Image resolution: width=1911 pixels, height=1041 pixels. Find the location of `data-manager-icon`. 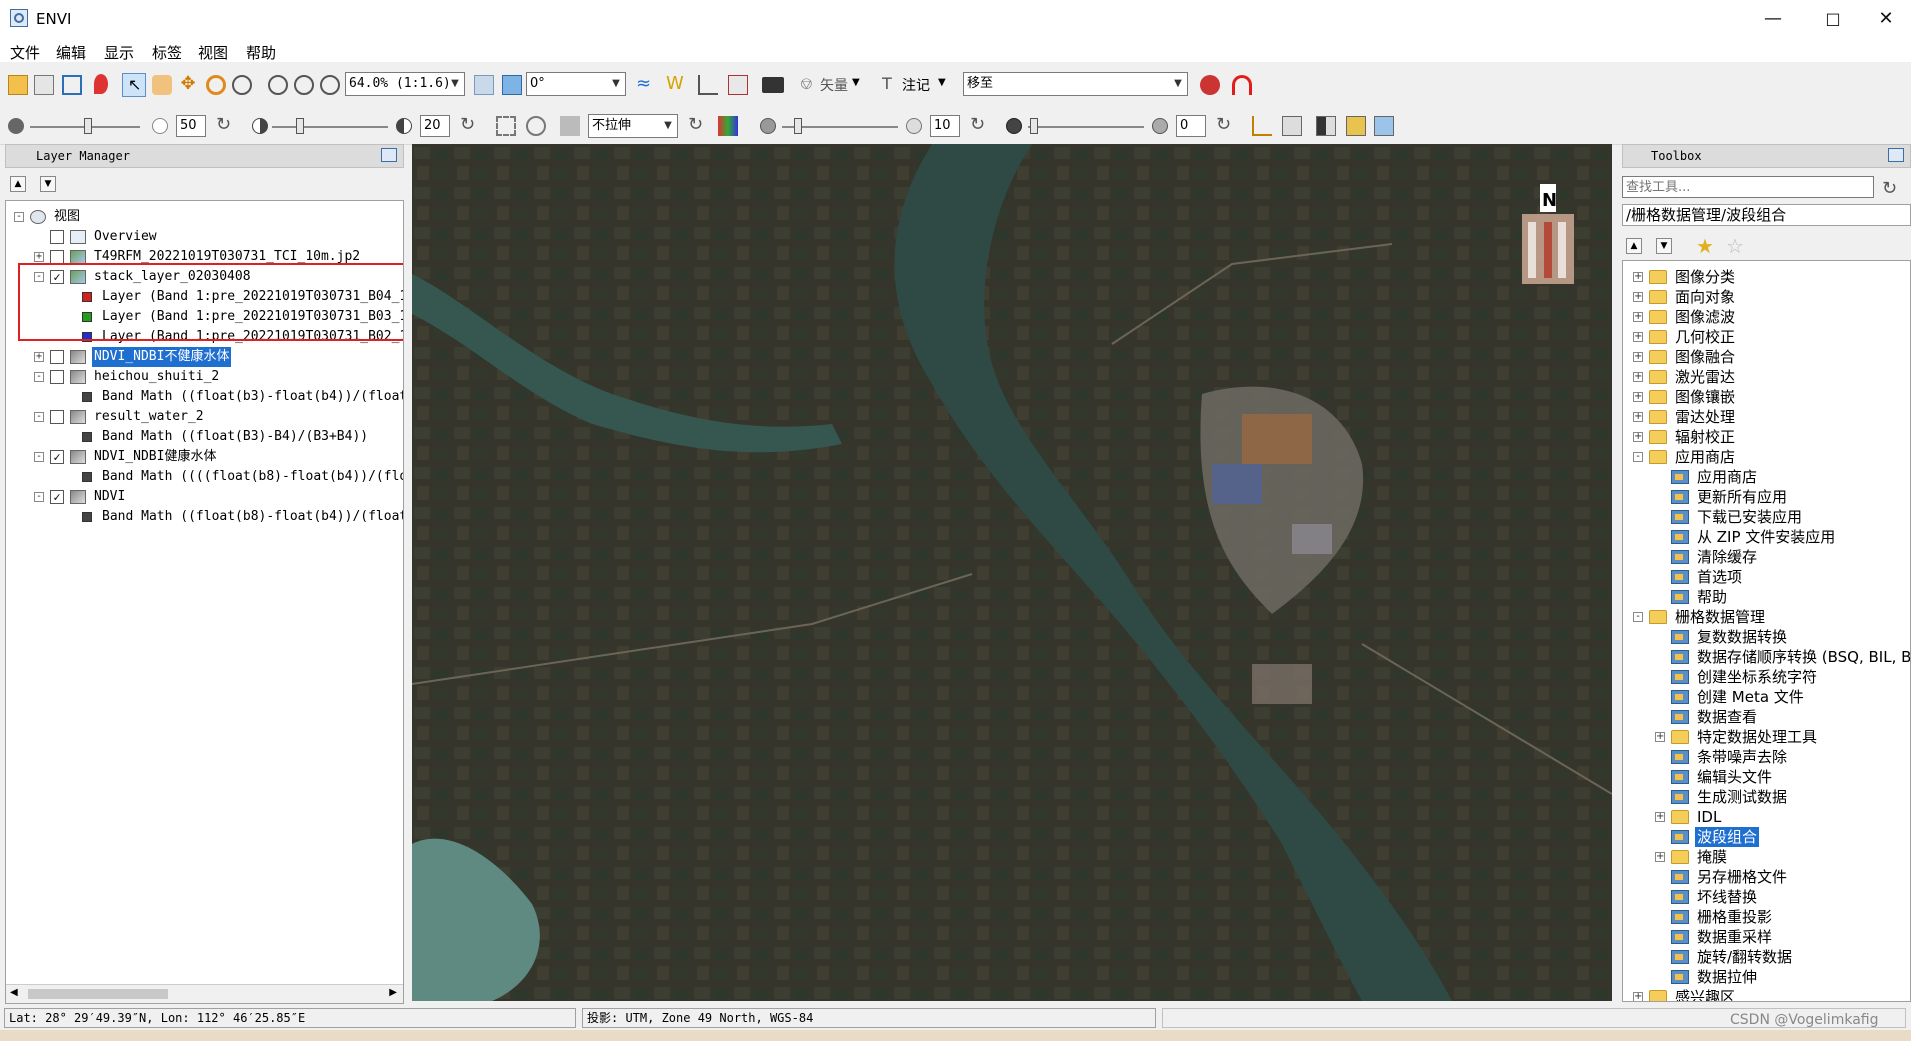

data-manager-icon is located at coordinates (44, 85).